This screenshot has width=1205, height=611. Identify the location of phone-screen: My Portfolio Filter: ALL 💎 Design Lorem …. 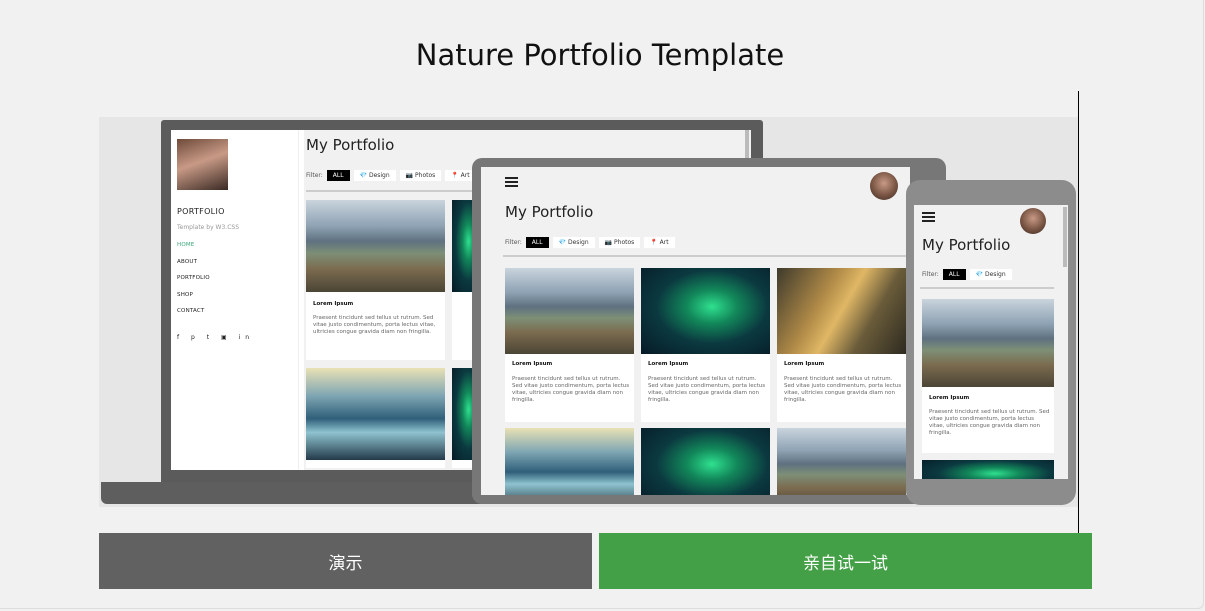
(991, 342).